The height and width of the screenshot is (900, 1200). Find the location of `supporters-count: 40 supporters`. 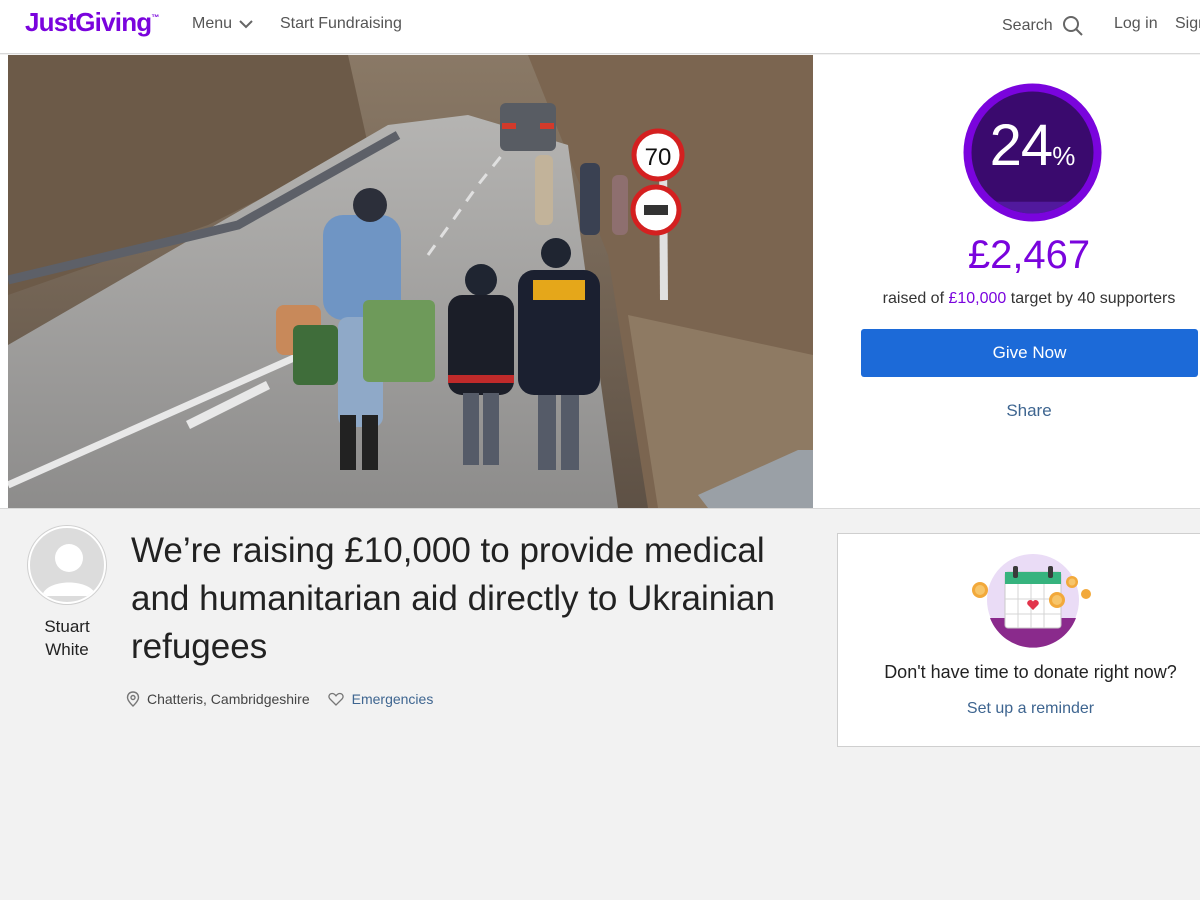

supporters-count: 40 supporters is located at coordinates (1126, 298).